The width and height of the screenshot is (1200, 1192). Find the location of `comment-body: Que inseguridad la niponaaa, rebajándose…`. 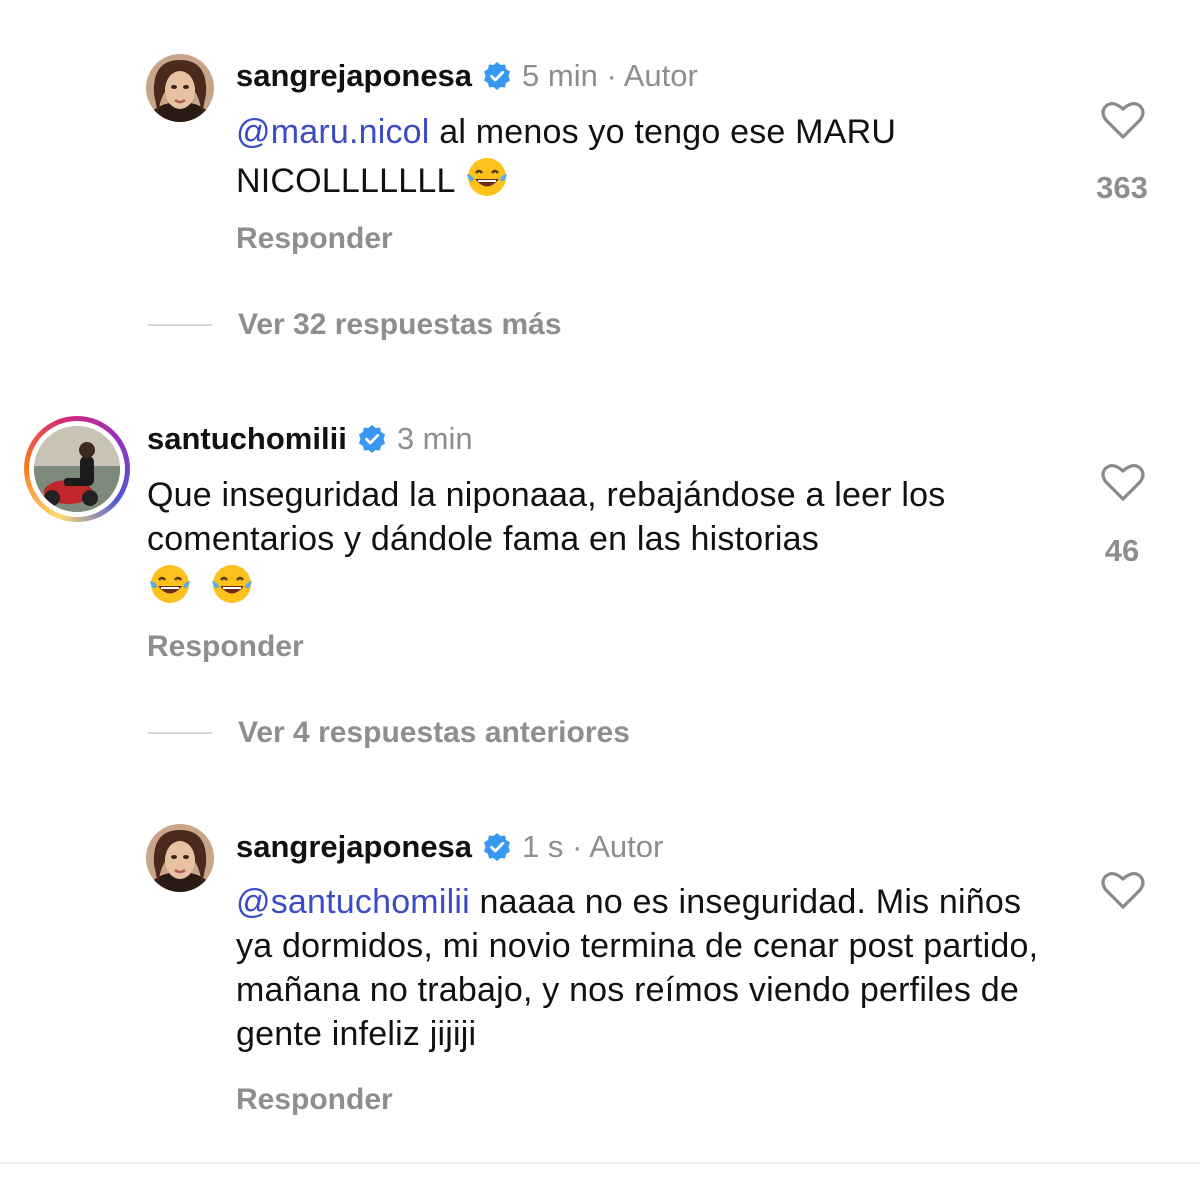

comment-body: Que inseguridad la niponaaa, rebajándose… is located at coordinates (546, 517).